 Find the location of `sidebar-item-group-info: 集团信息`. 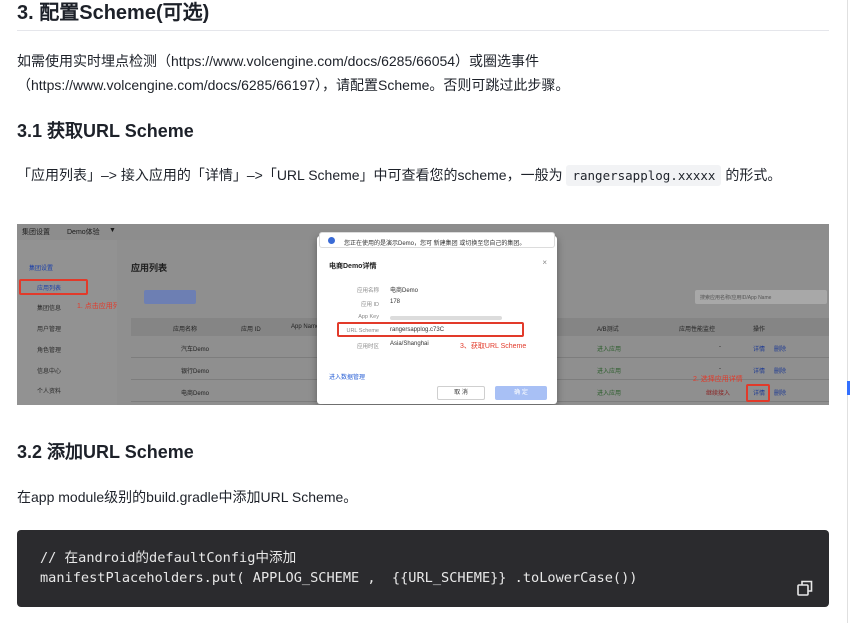

sidebar-item-group-info: 集团信息 is located at coordinates (49, 309).